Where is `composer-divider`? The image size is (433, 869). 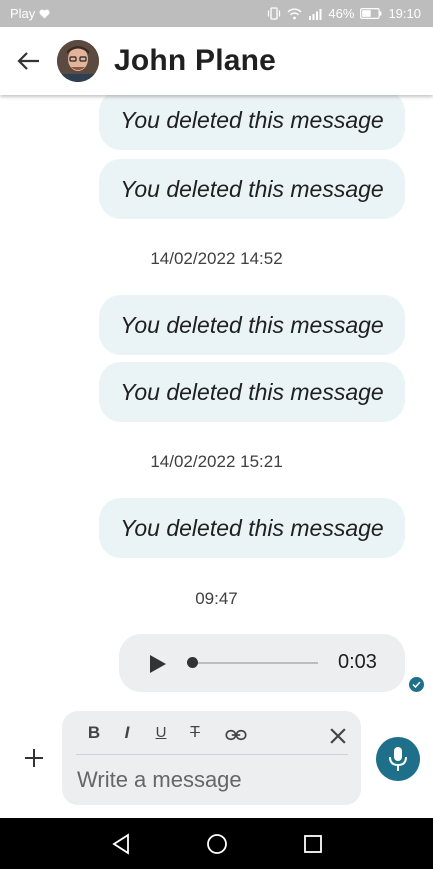
composer-divider is located at coordinates (212, 754).